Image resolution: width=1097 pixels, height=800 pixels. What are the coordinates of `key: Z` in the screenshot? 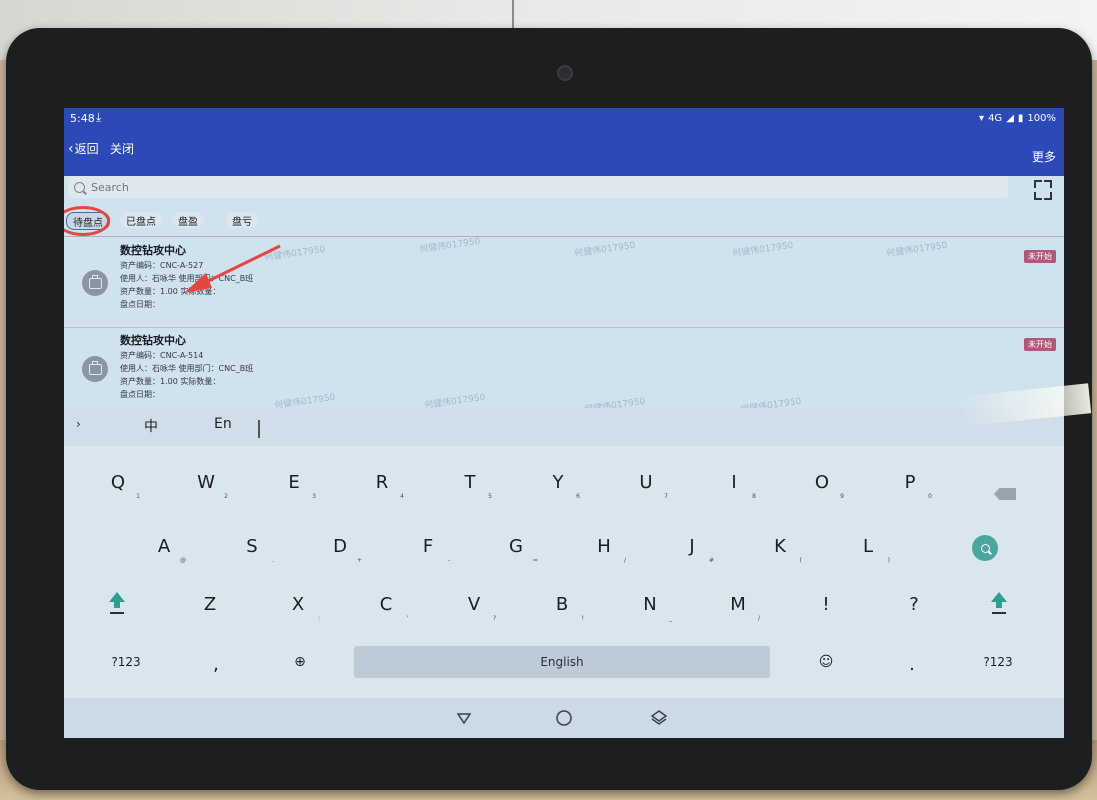 It's located at (210, 604).